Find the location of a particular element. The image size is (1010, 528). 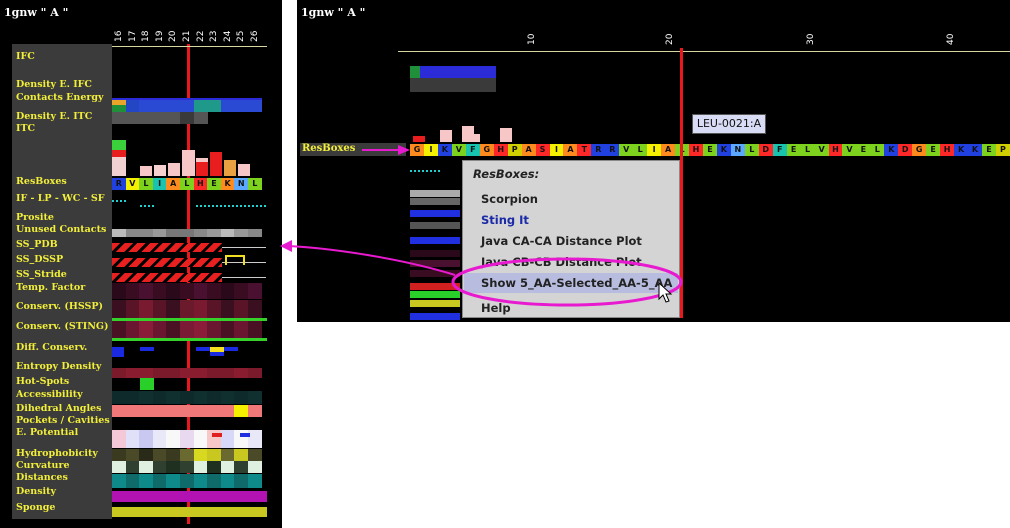

track-label: Conserv. (STING) is located at coordinates (62, 326).